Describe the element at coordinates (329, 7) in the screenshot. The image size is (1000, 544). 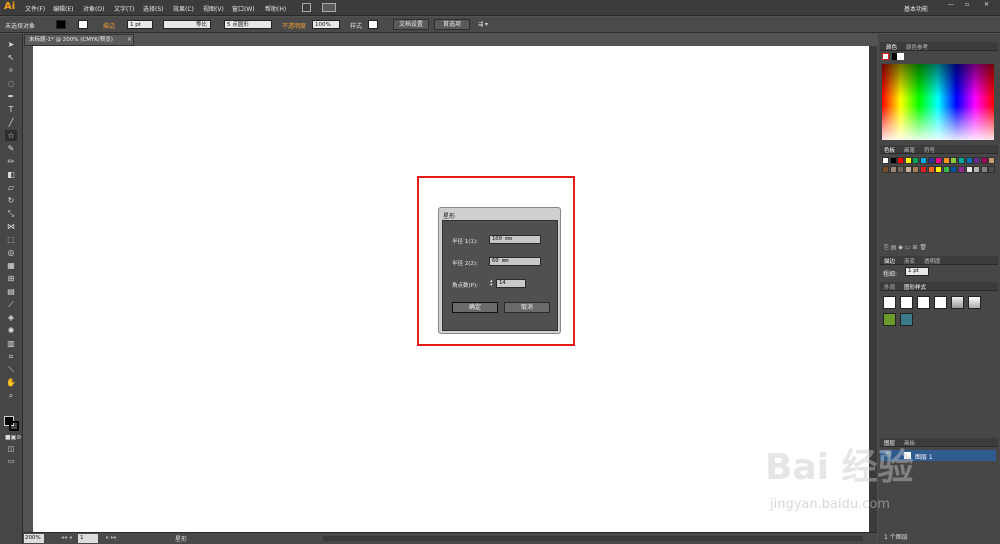
I see `arrange-docs-icon` at that location.